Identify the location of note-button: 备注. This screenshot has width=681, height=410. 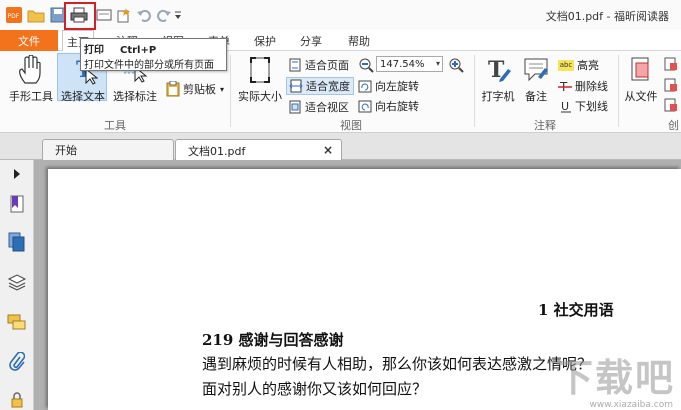
(536, 79).